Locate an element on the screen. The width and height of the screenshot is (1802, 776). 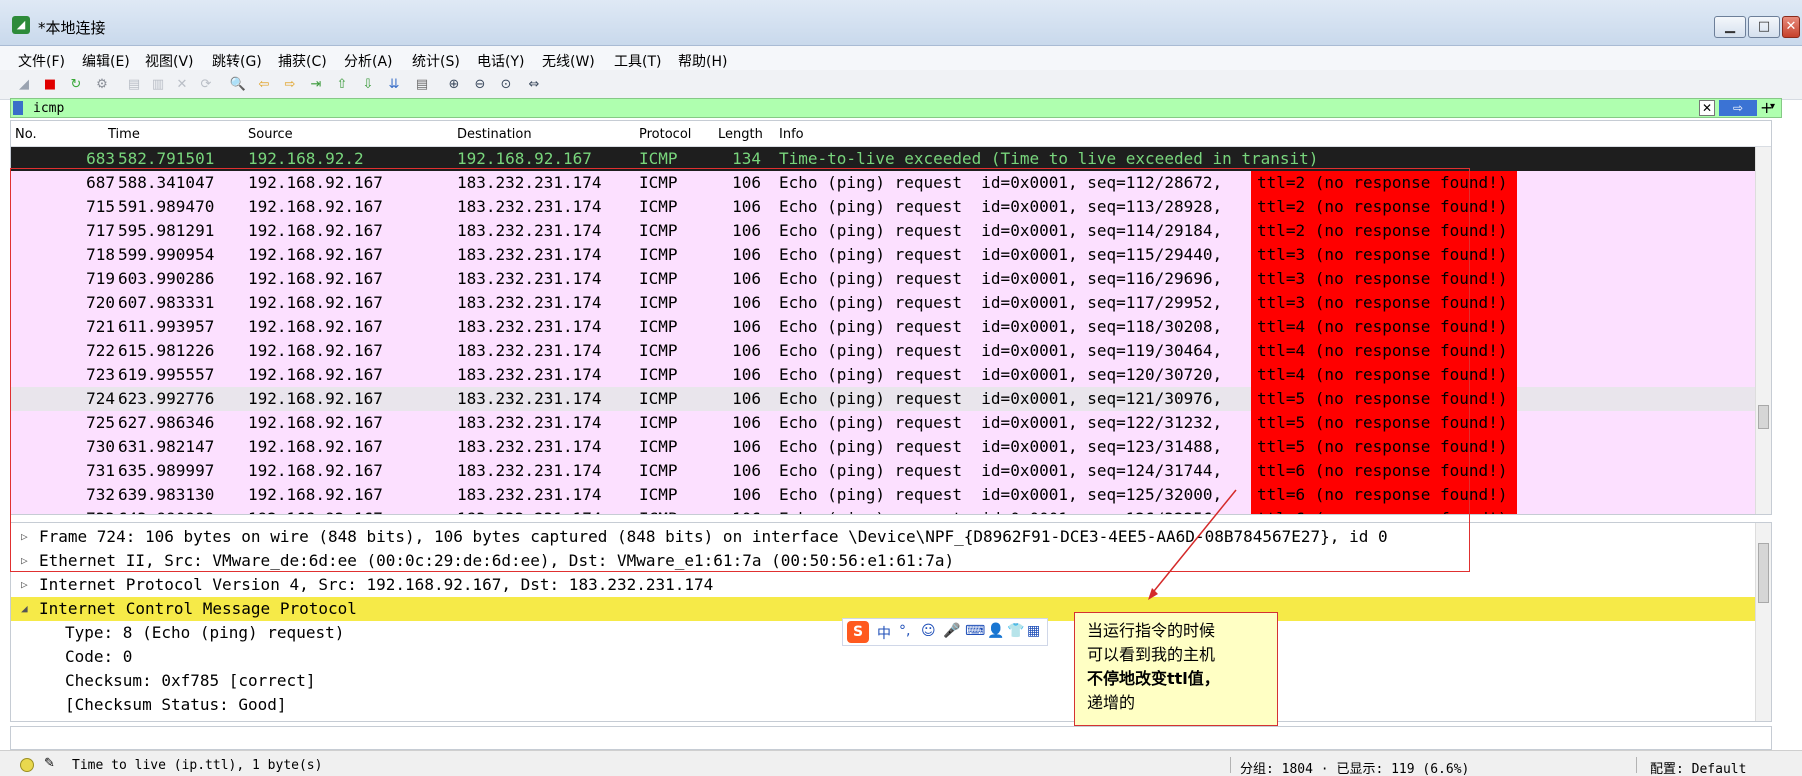
annotation-note: 当运行指令的时候 可以看到我的主机 不停地改变ttl值， 递增的 is located at coordinates (1176, 669).